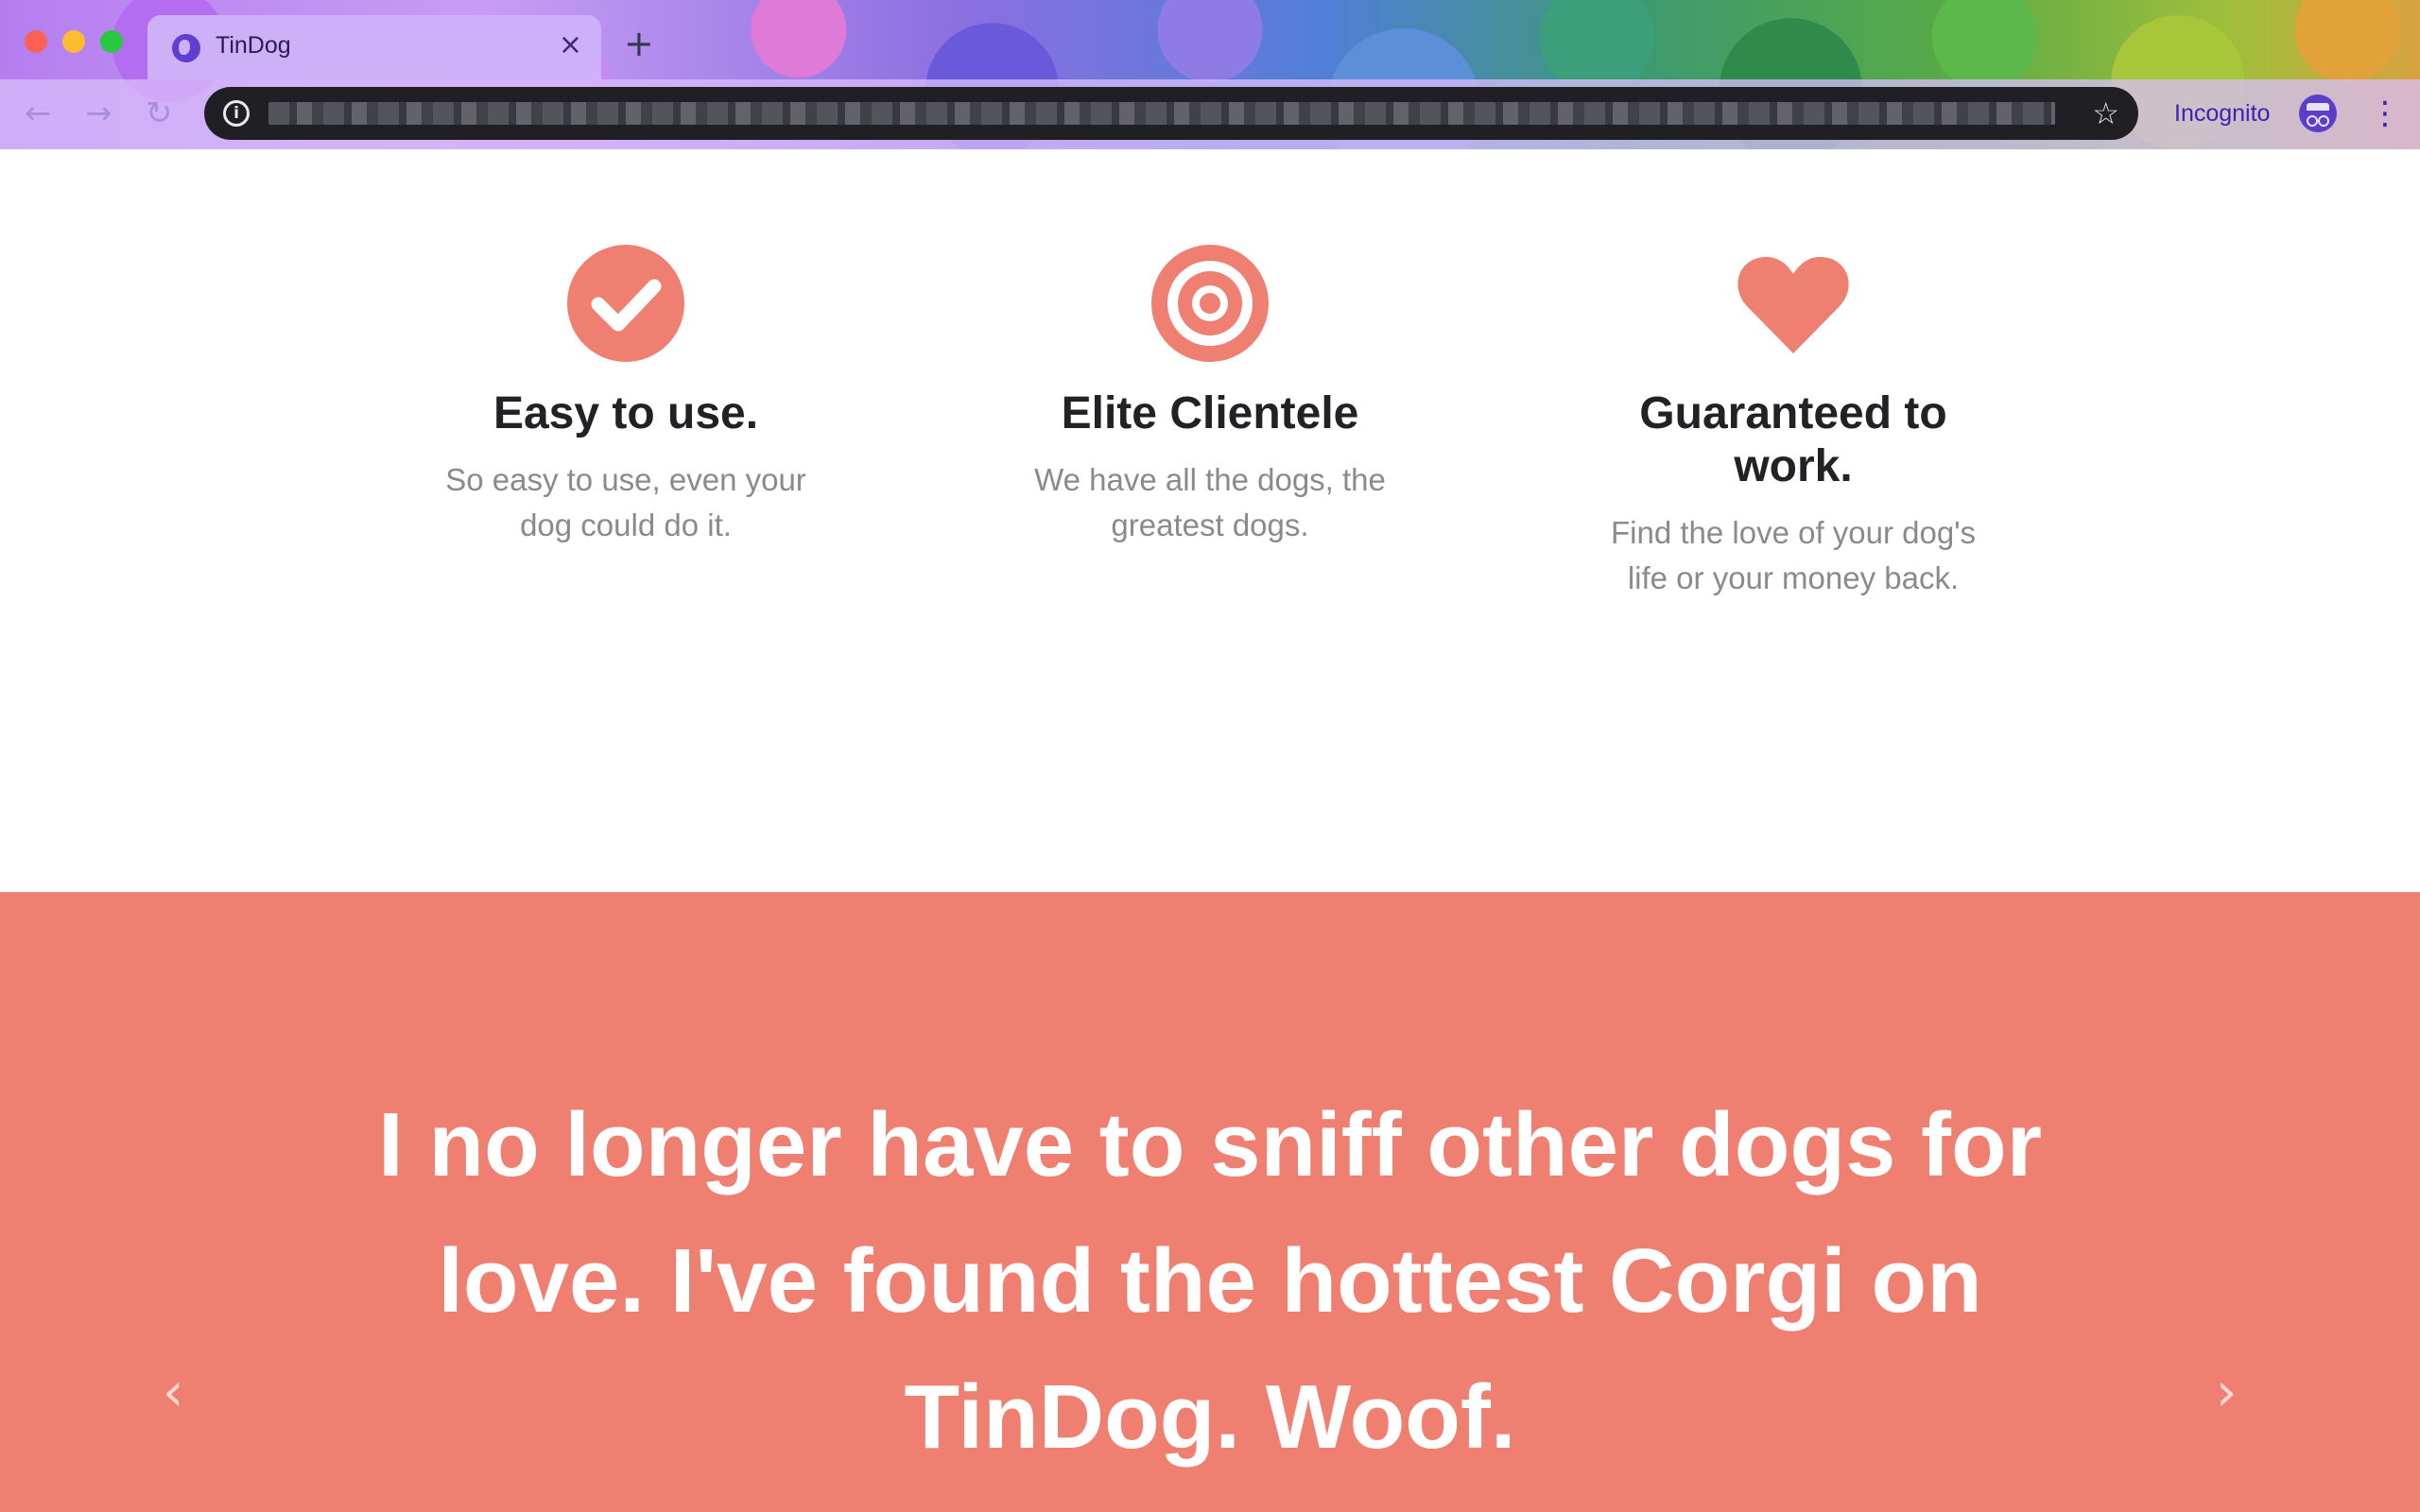  I want to click on bullseye-icon, so click(1210, 303).